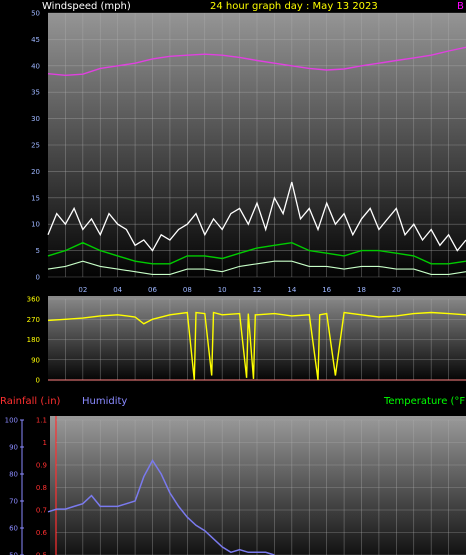 This screenshot has height=555, width=466. What do you see at coordinates (42, 533) in the screenshot?
I see `rainfall-y-tick-label: 0.6` at bounding box center [42, 533].